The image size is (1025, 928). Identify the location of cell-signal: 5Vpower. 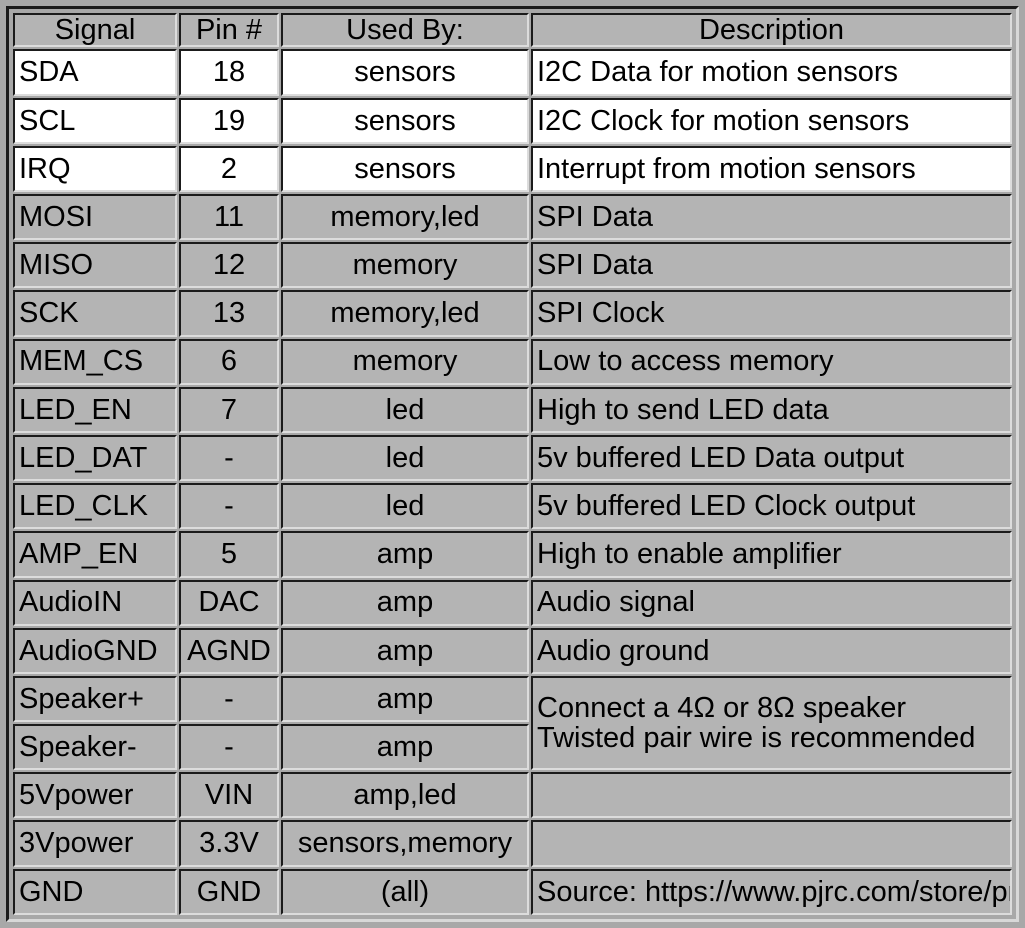
(95, 795).